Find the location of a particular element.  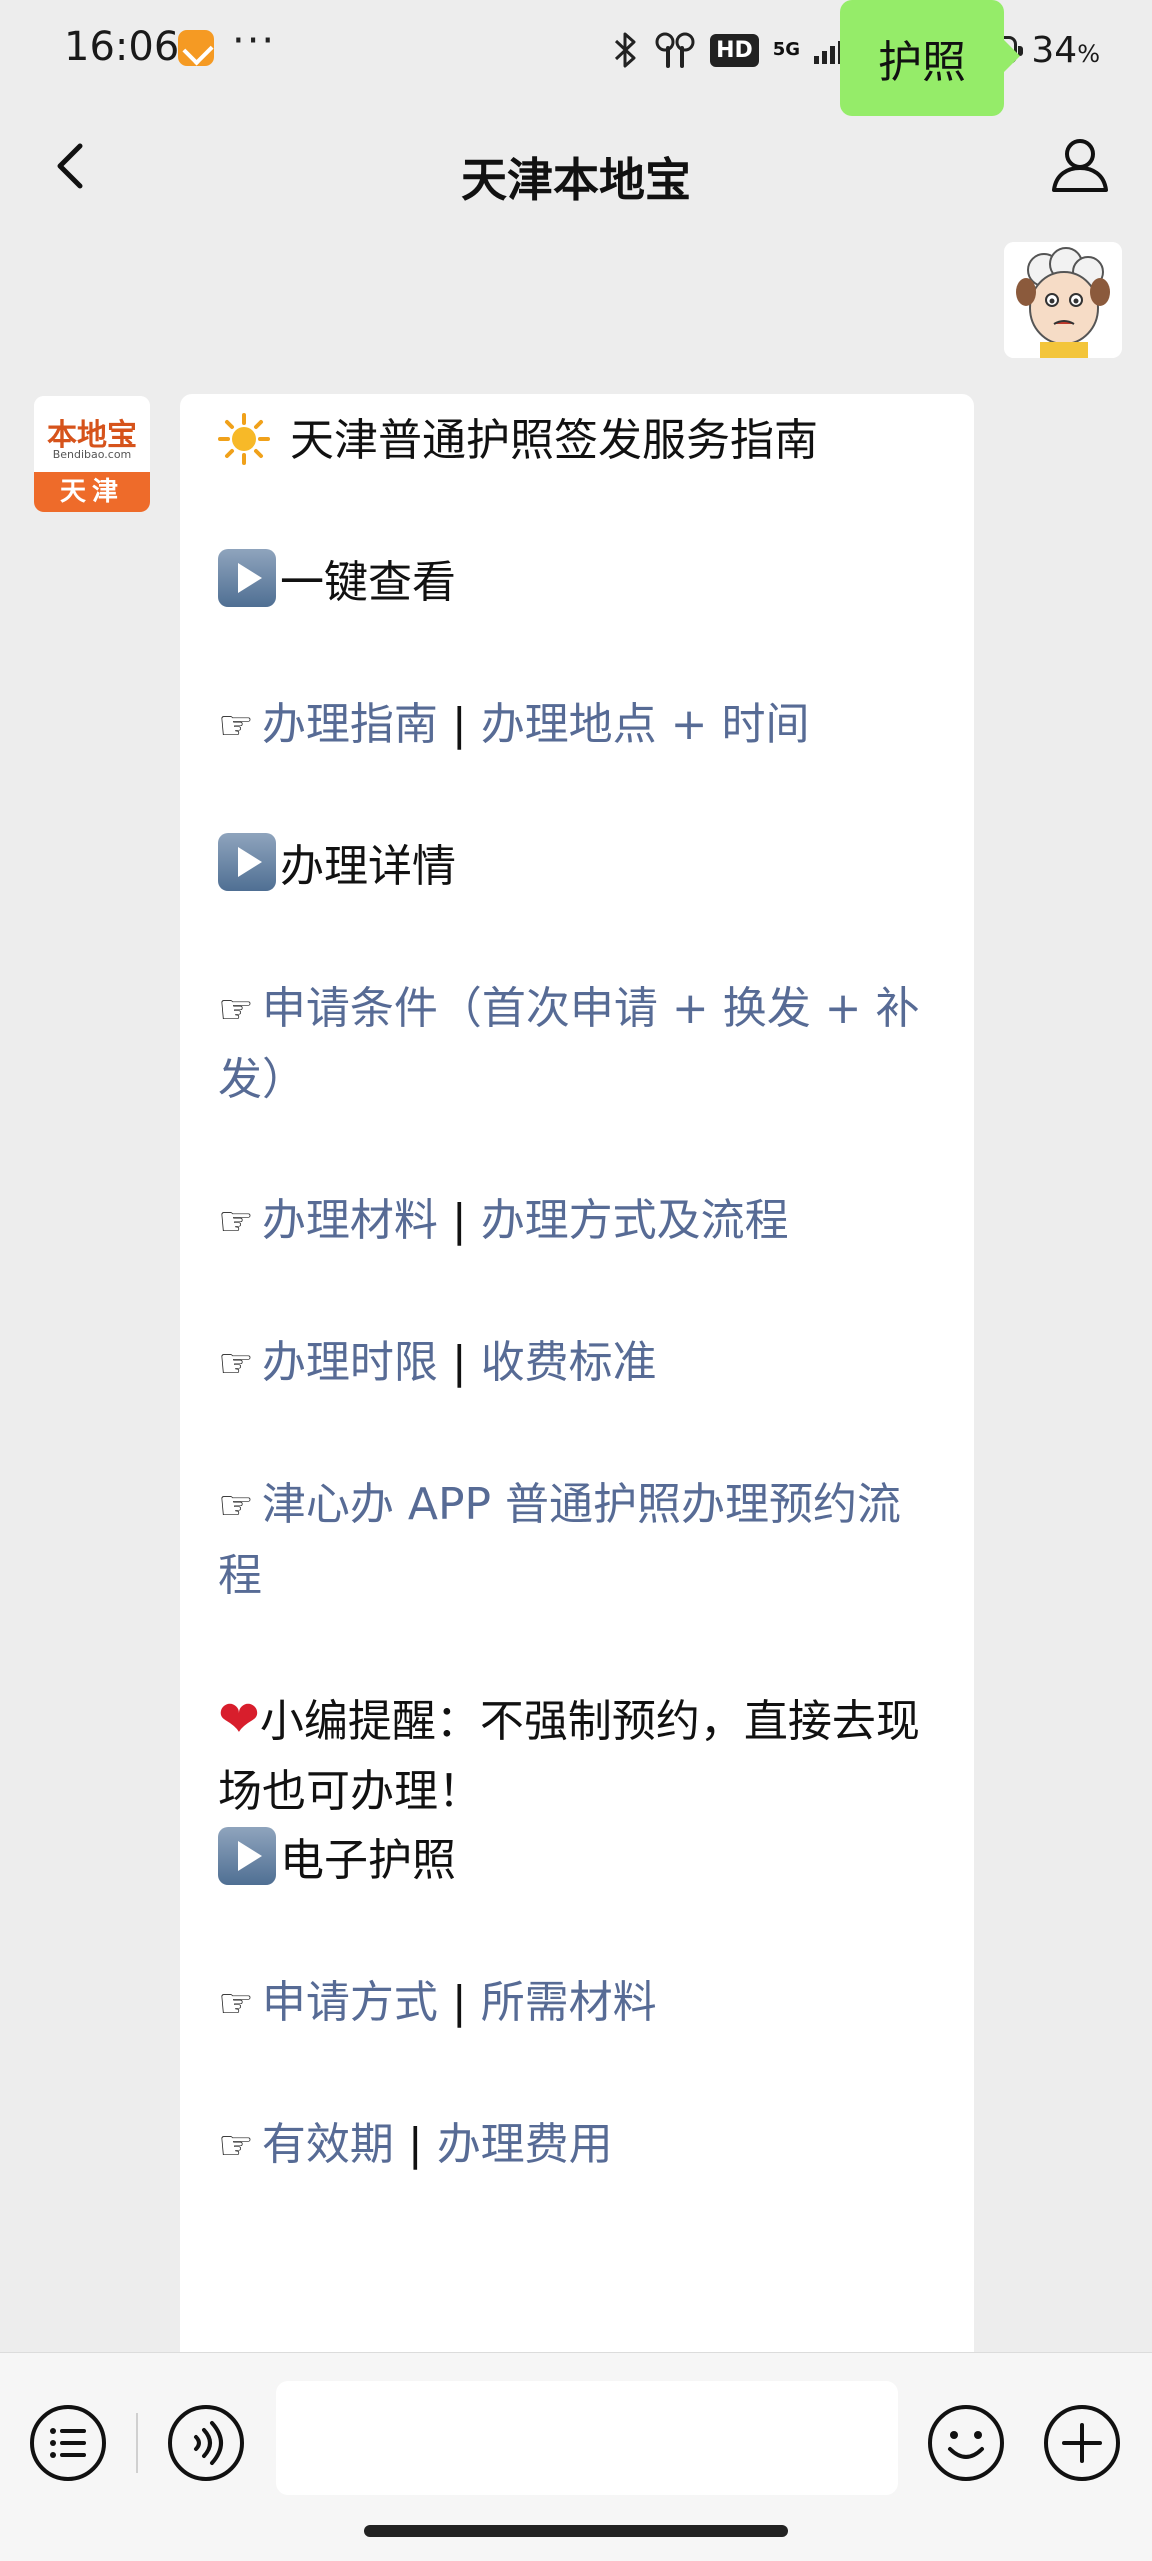

link-required-materials: 所需材料 is located at coordinates (569, 2002).